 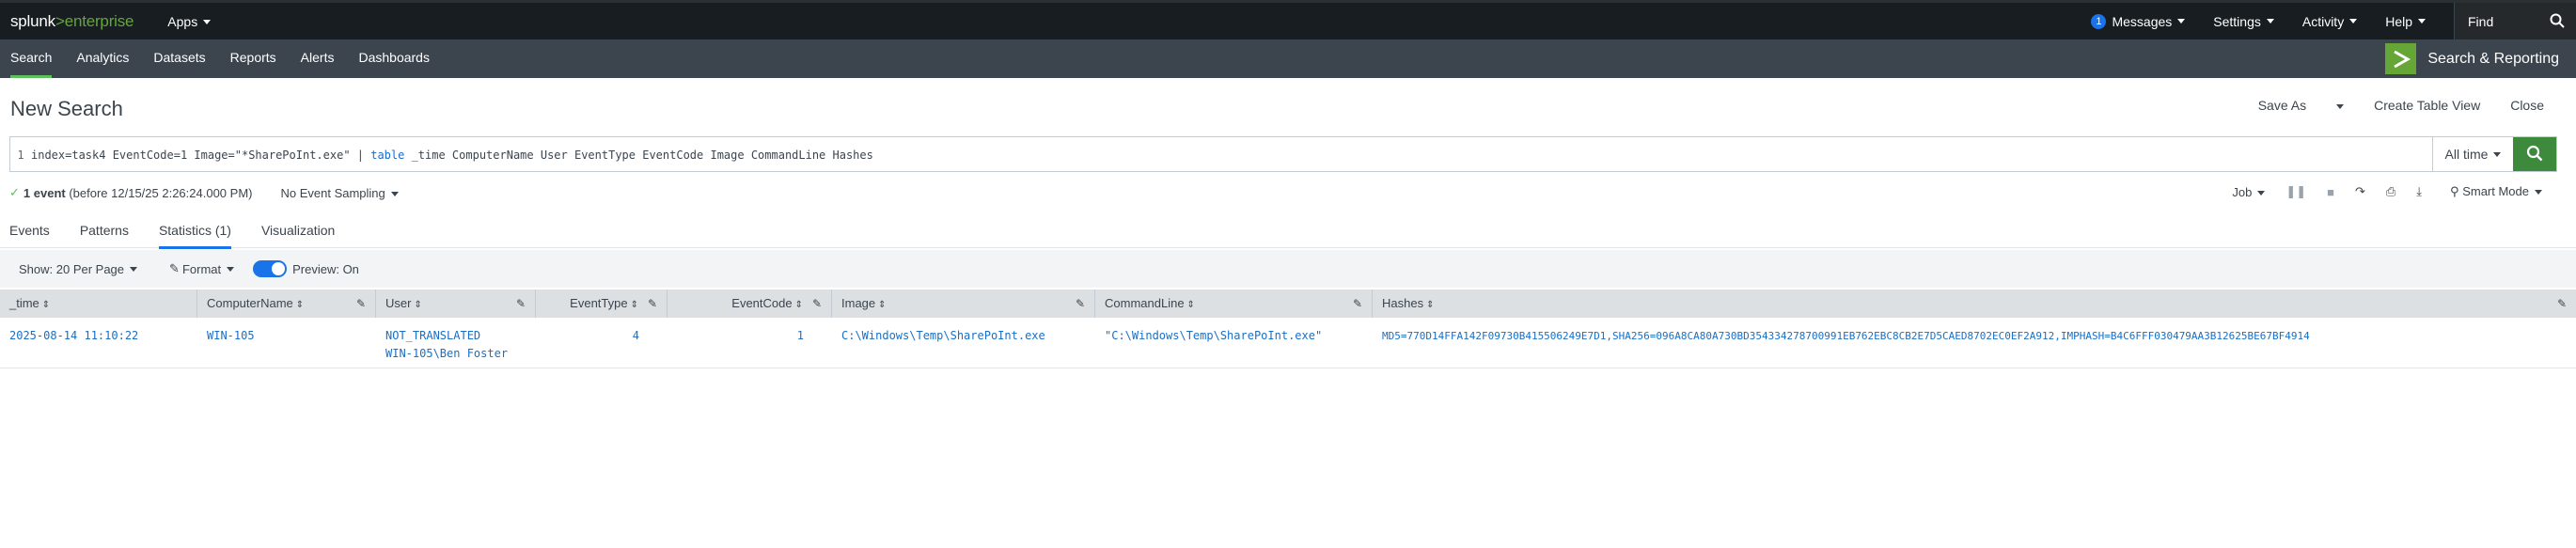 I want to click on column-header-computername: ComputerName ⇕ ✎, so click(x=287, y=304).